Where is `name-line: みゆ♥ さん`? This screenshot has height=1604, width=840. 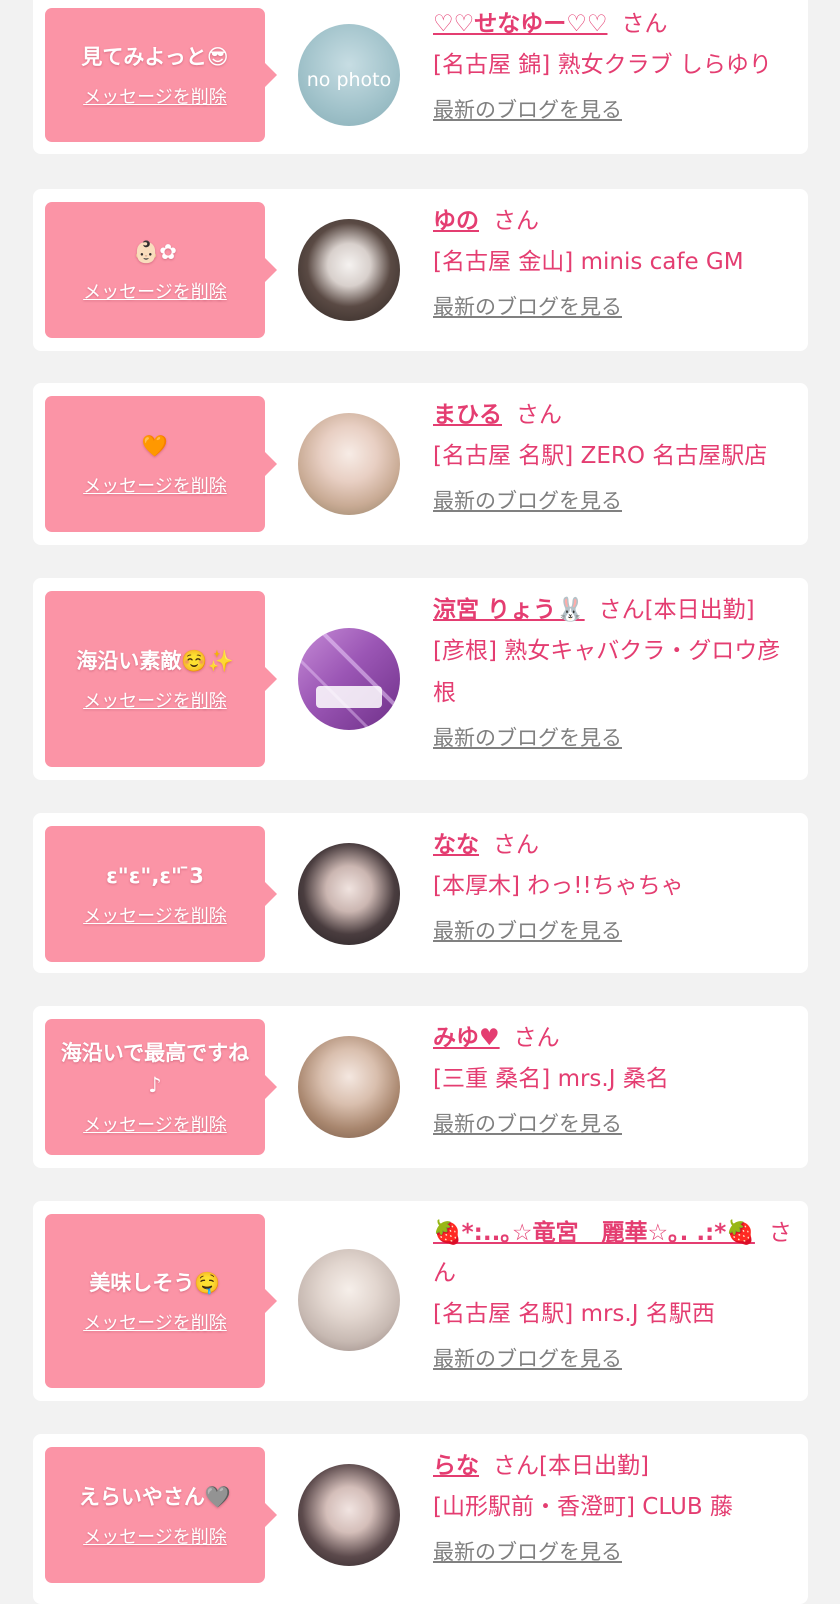 name-line: みゆ♥ さん is located at coordinates (615, 1038).